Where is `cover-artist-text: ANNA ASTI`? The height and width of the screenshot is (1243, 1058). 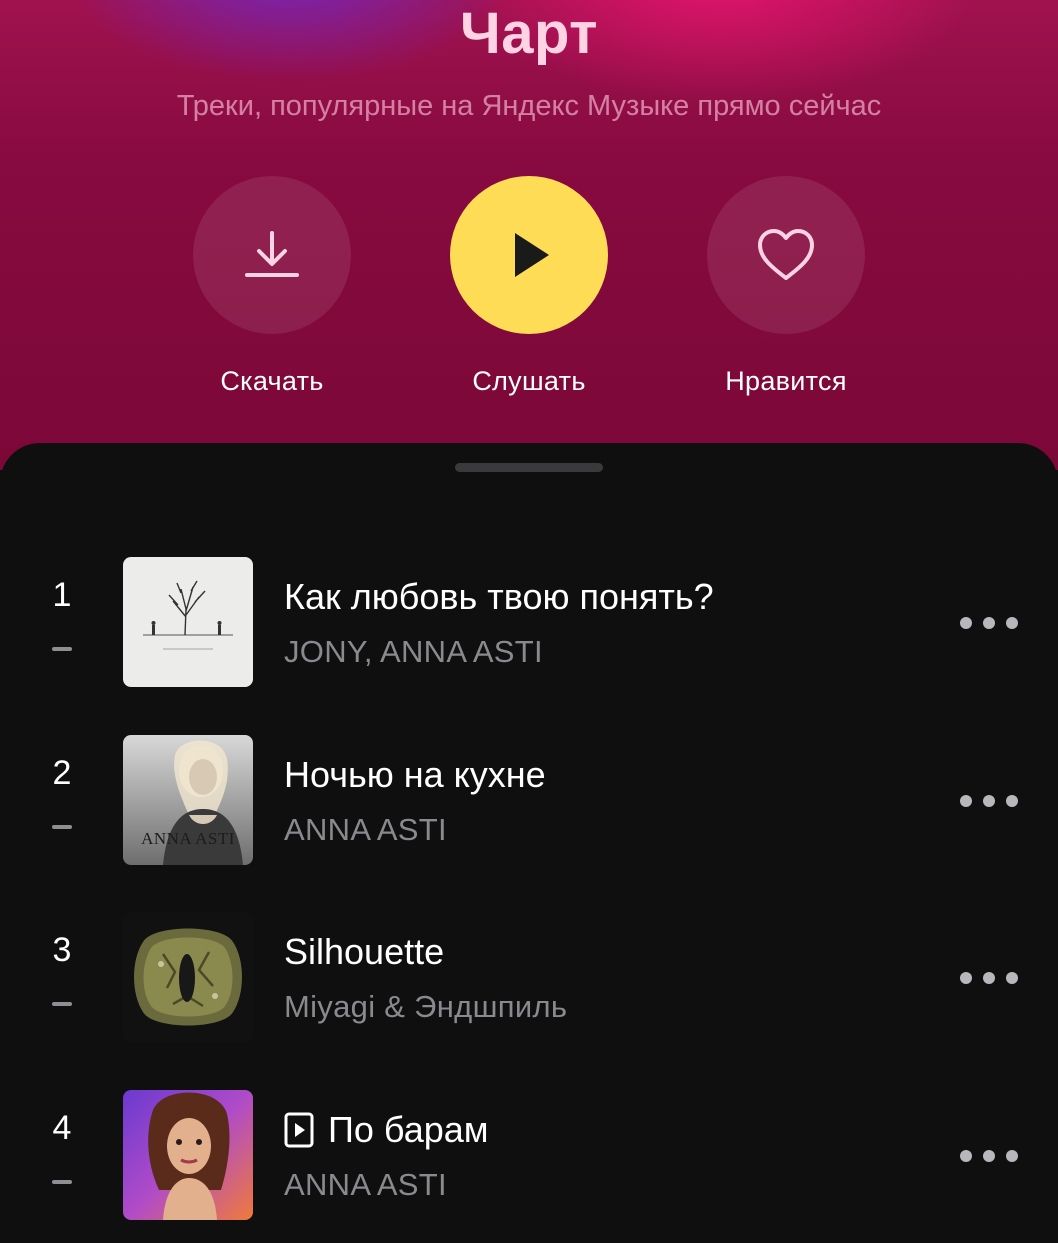
cover-artist-text: ANNA ASTI is located at coordinates (188, 838).